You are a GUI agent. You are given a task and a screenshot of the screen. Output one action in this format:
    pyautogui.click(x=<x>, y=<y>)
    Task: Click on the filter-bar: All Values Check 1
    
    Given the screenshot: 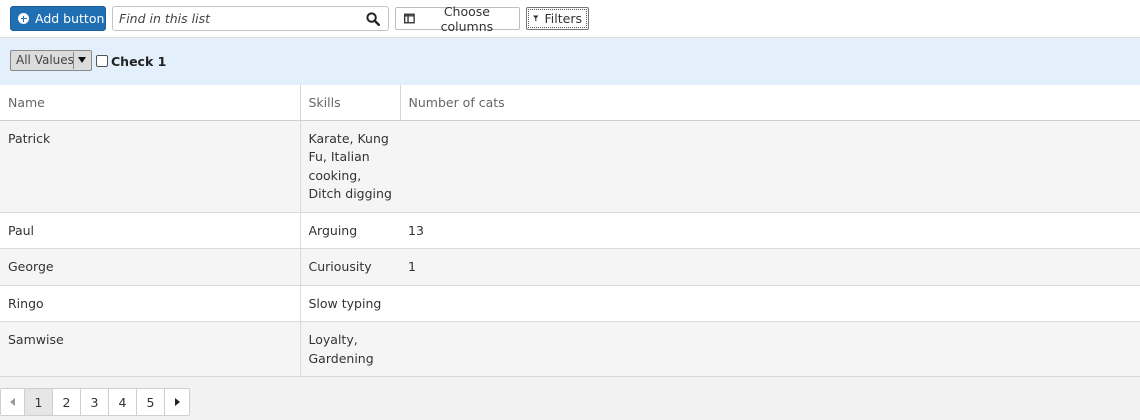 What is the action you would take?
    pyautogui.click(x=570, y=62)
    